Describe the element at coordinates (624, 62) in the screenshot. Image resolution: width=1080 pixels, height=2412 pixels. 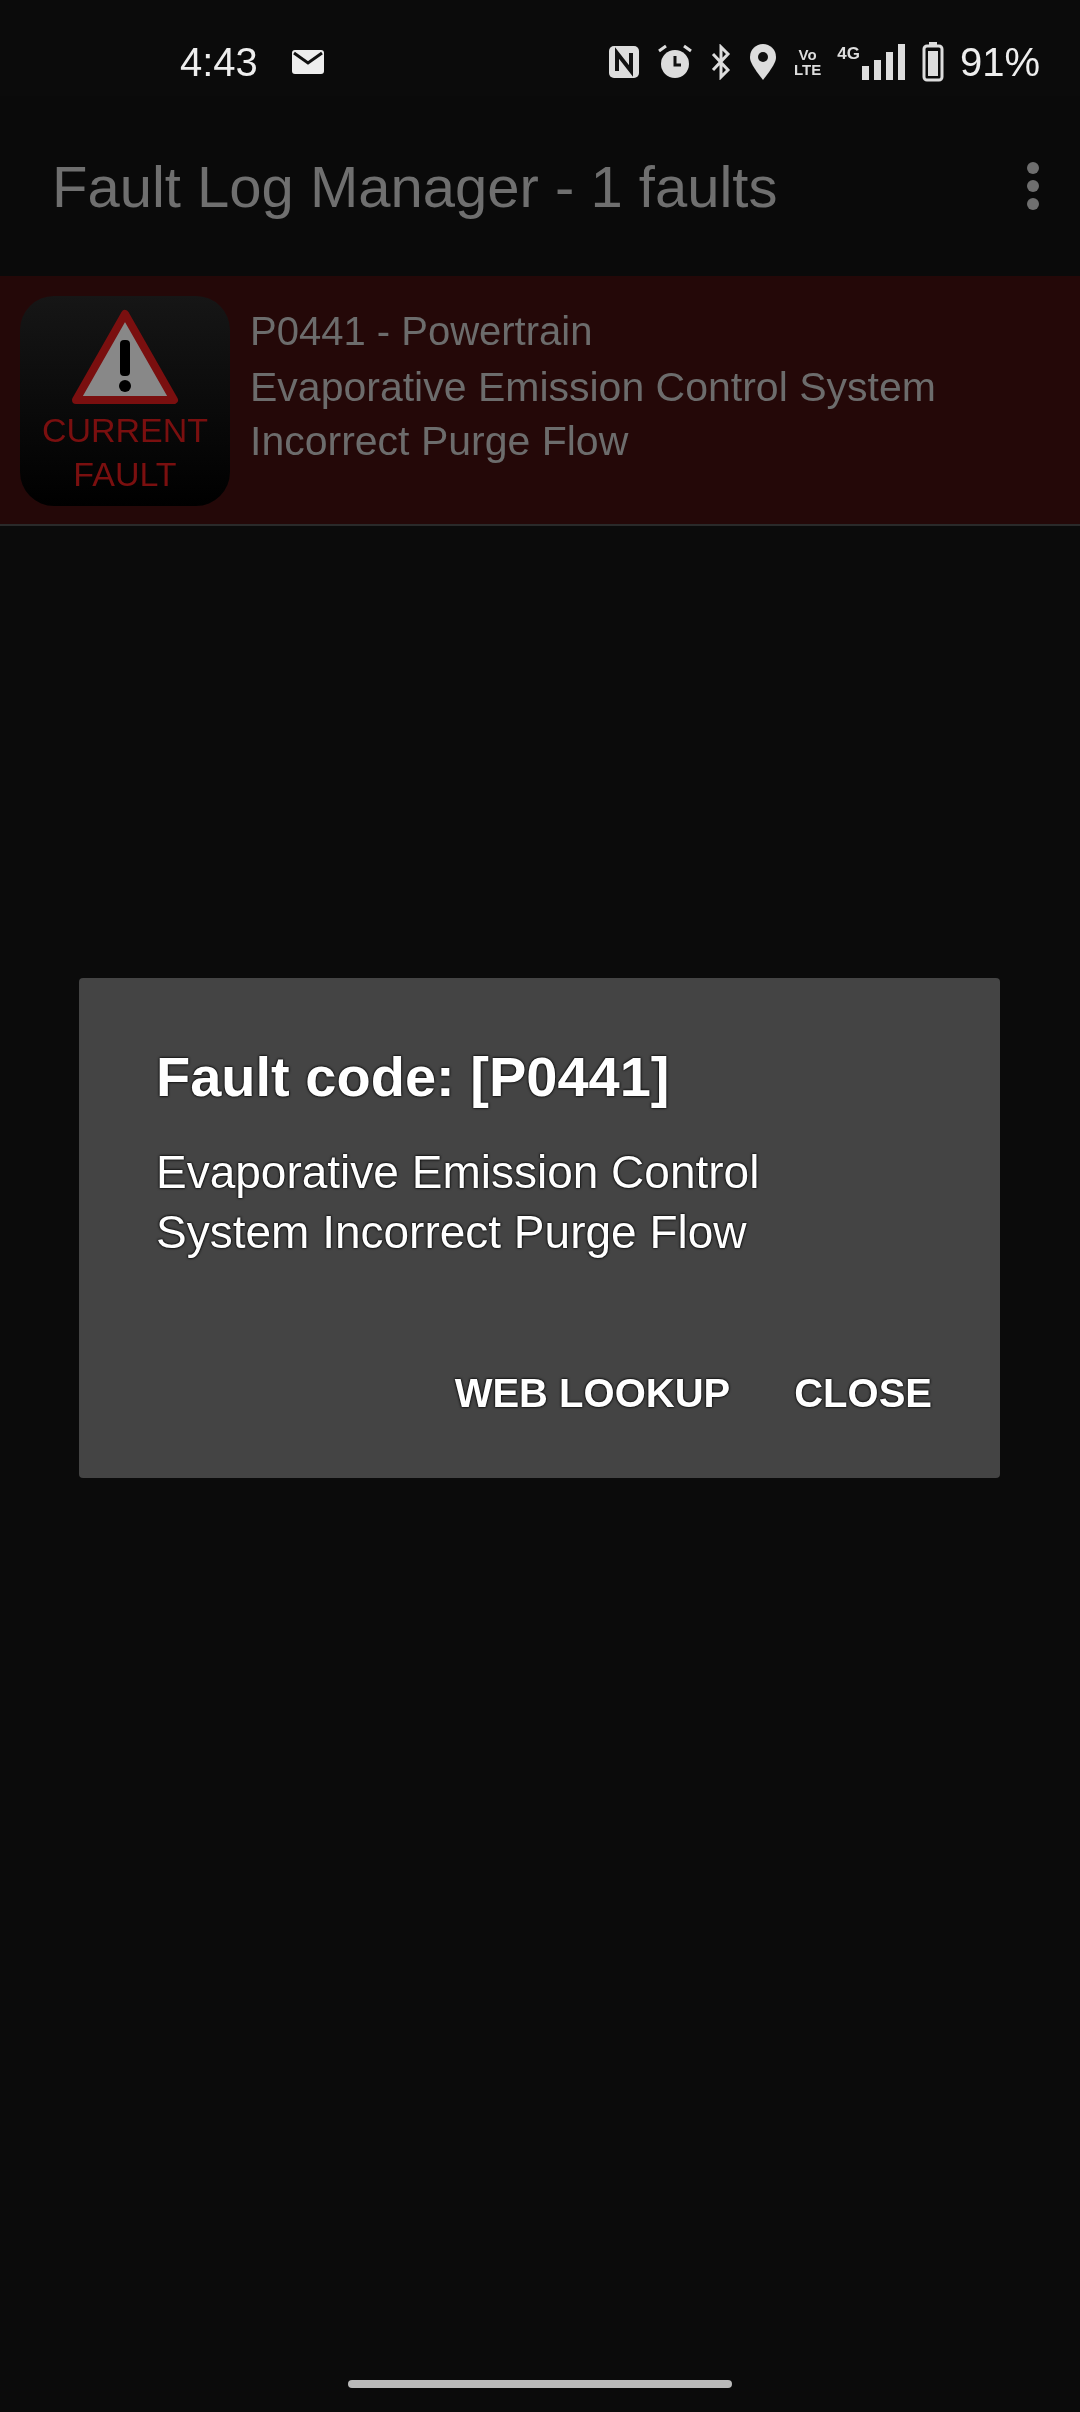
I see `nfc-icon` at that location.